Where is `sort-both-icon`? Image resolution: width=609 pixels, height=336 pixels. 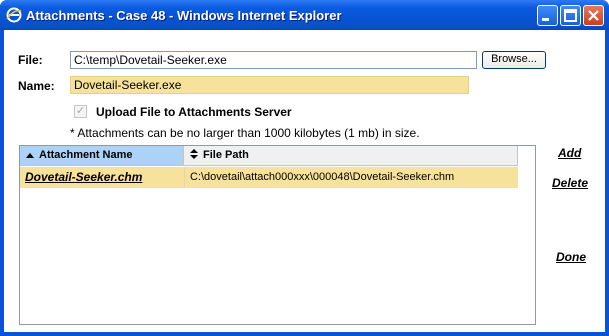 sort-both-icon is located at coordinates (194, 154).